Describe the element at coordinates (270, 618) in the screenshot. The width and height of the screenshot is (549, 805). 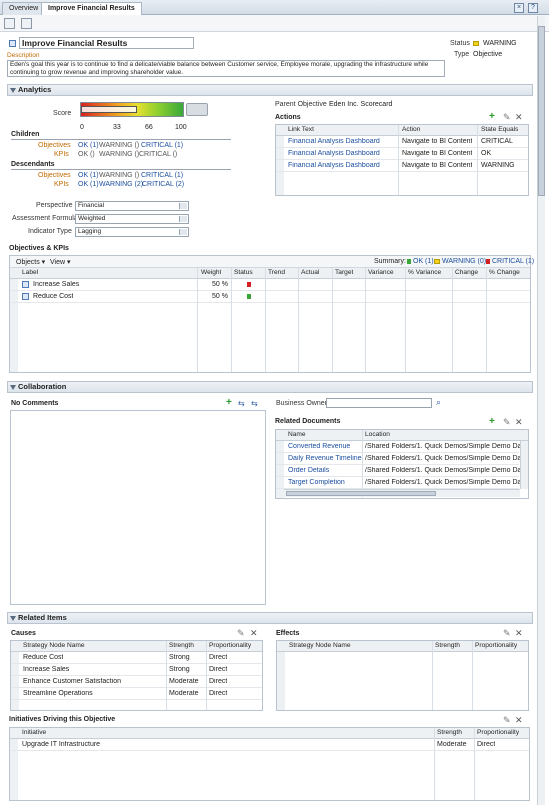
I see `related-items-section-header: Related Items` at that location.